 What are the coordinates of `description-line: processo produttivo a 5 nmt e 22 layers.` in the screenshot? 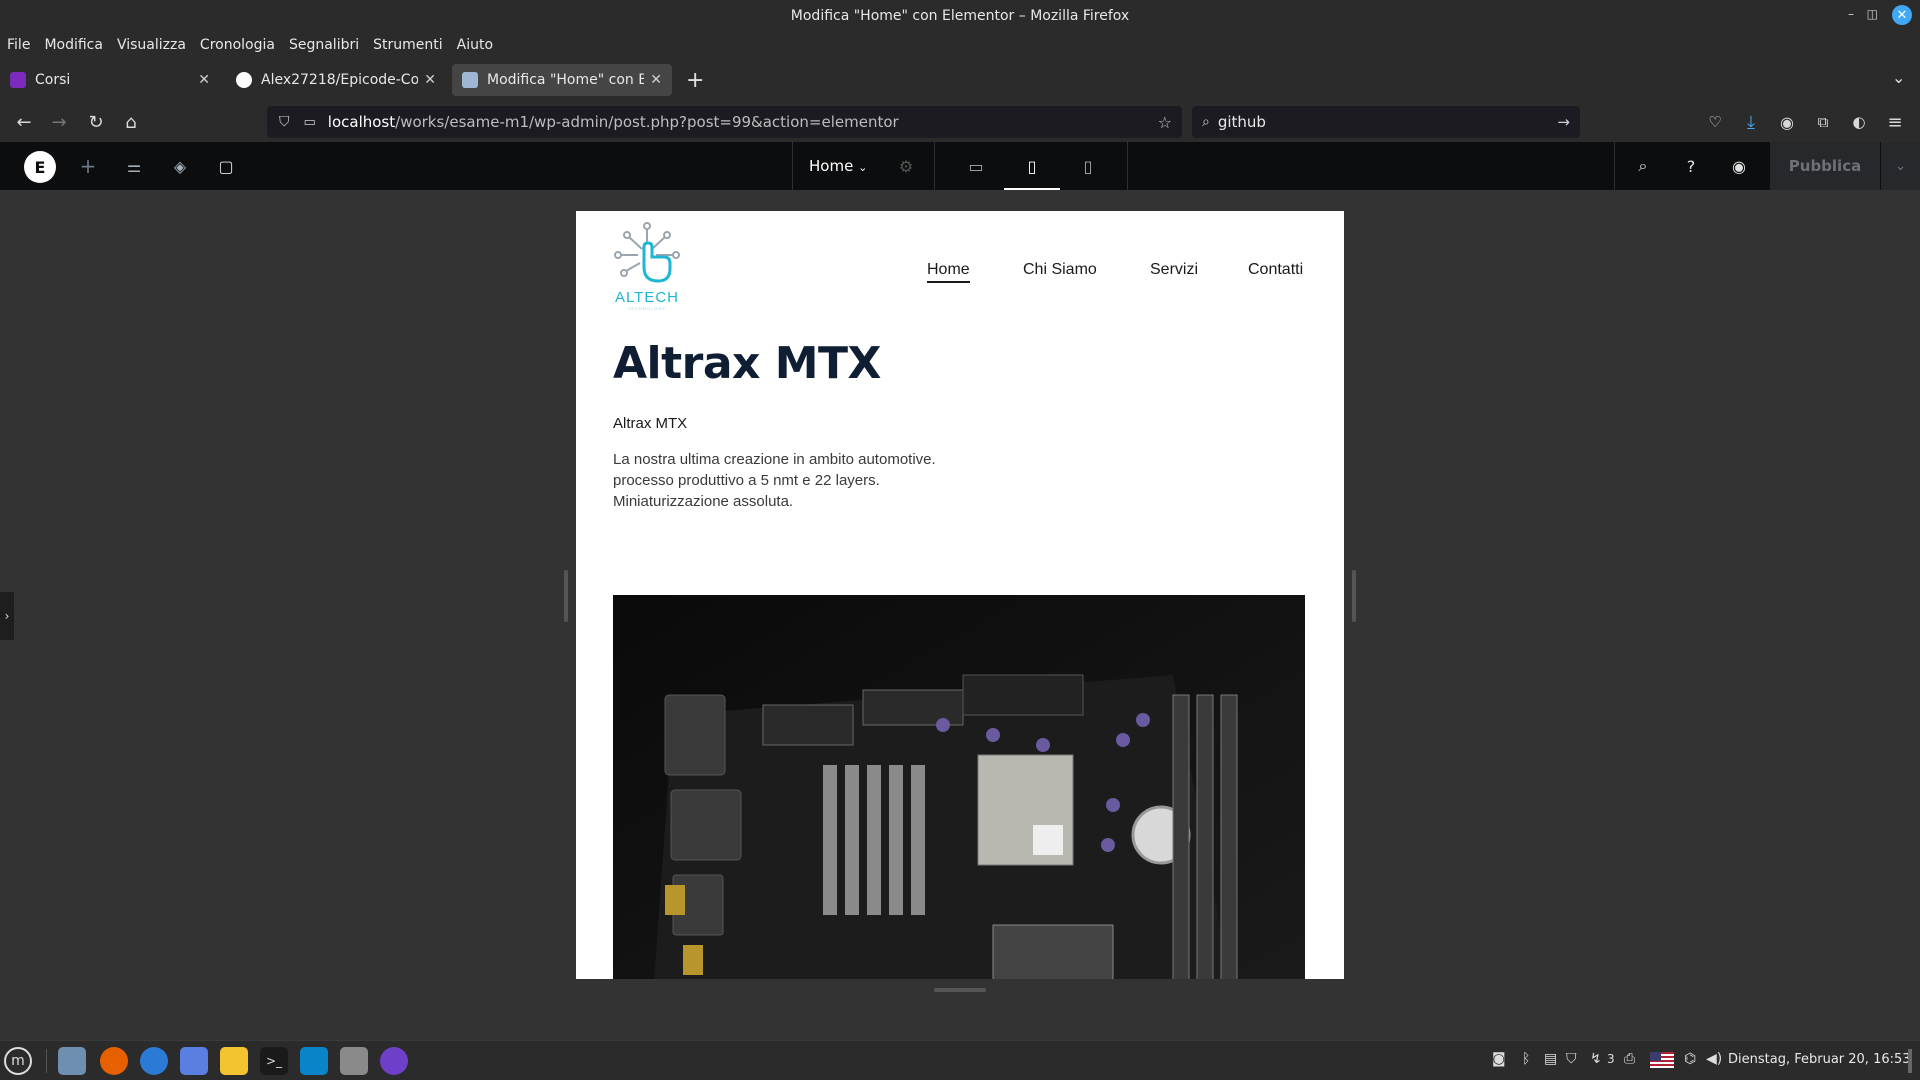 It's located at (746, 480).